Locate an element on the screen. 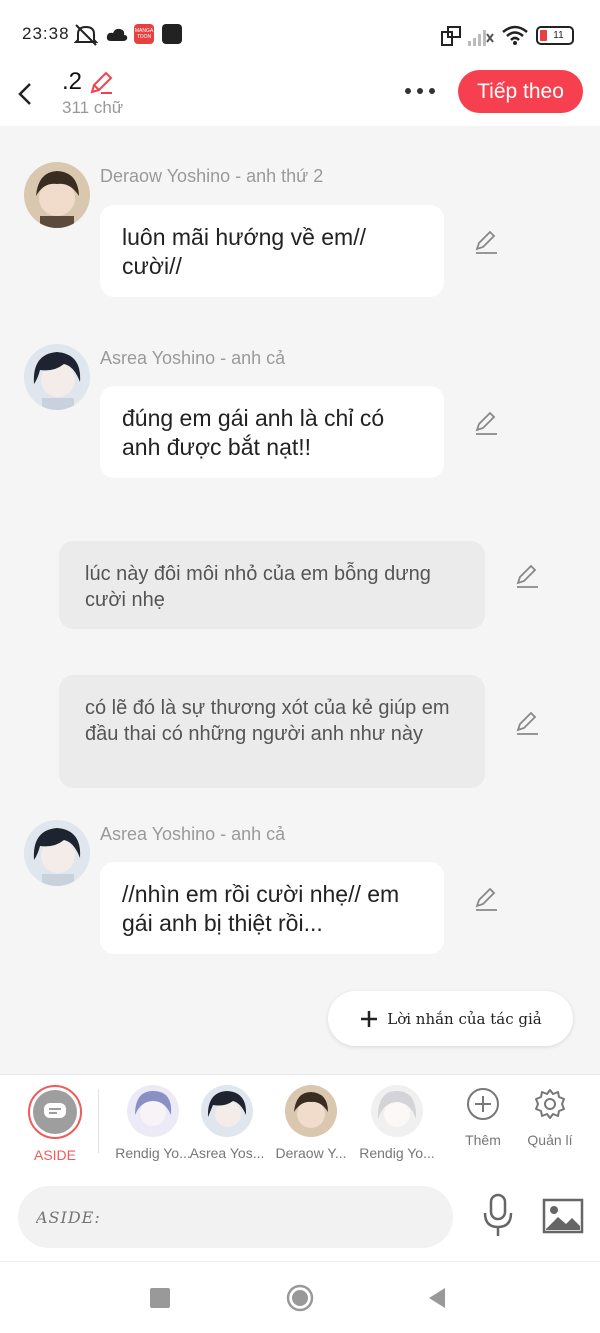 This screenshot has width=600, height=1333. back-button is located at coordinates (25, 94).